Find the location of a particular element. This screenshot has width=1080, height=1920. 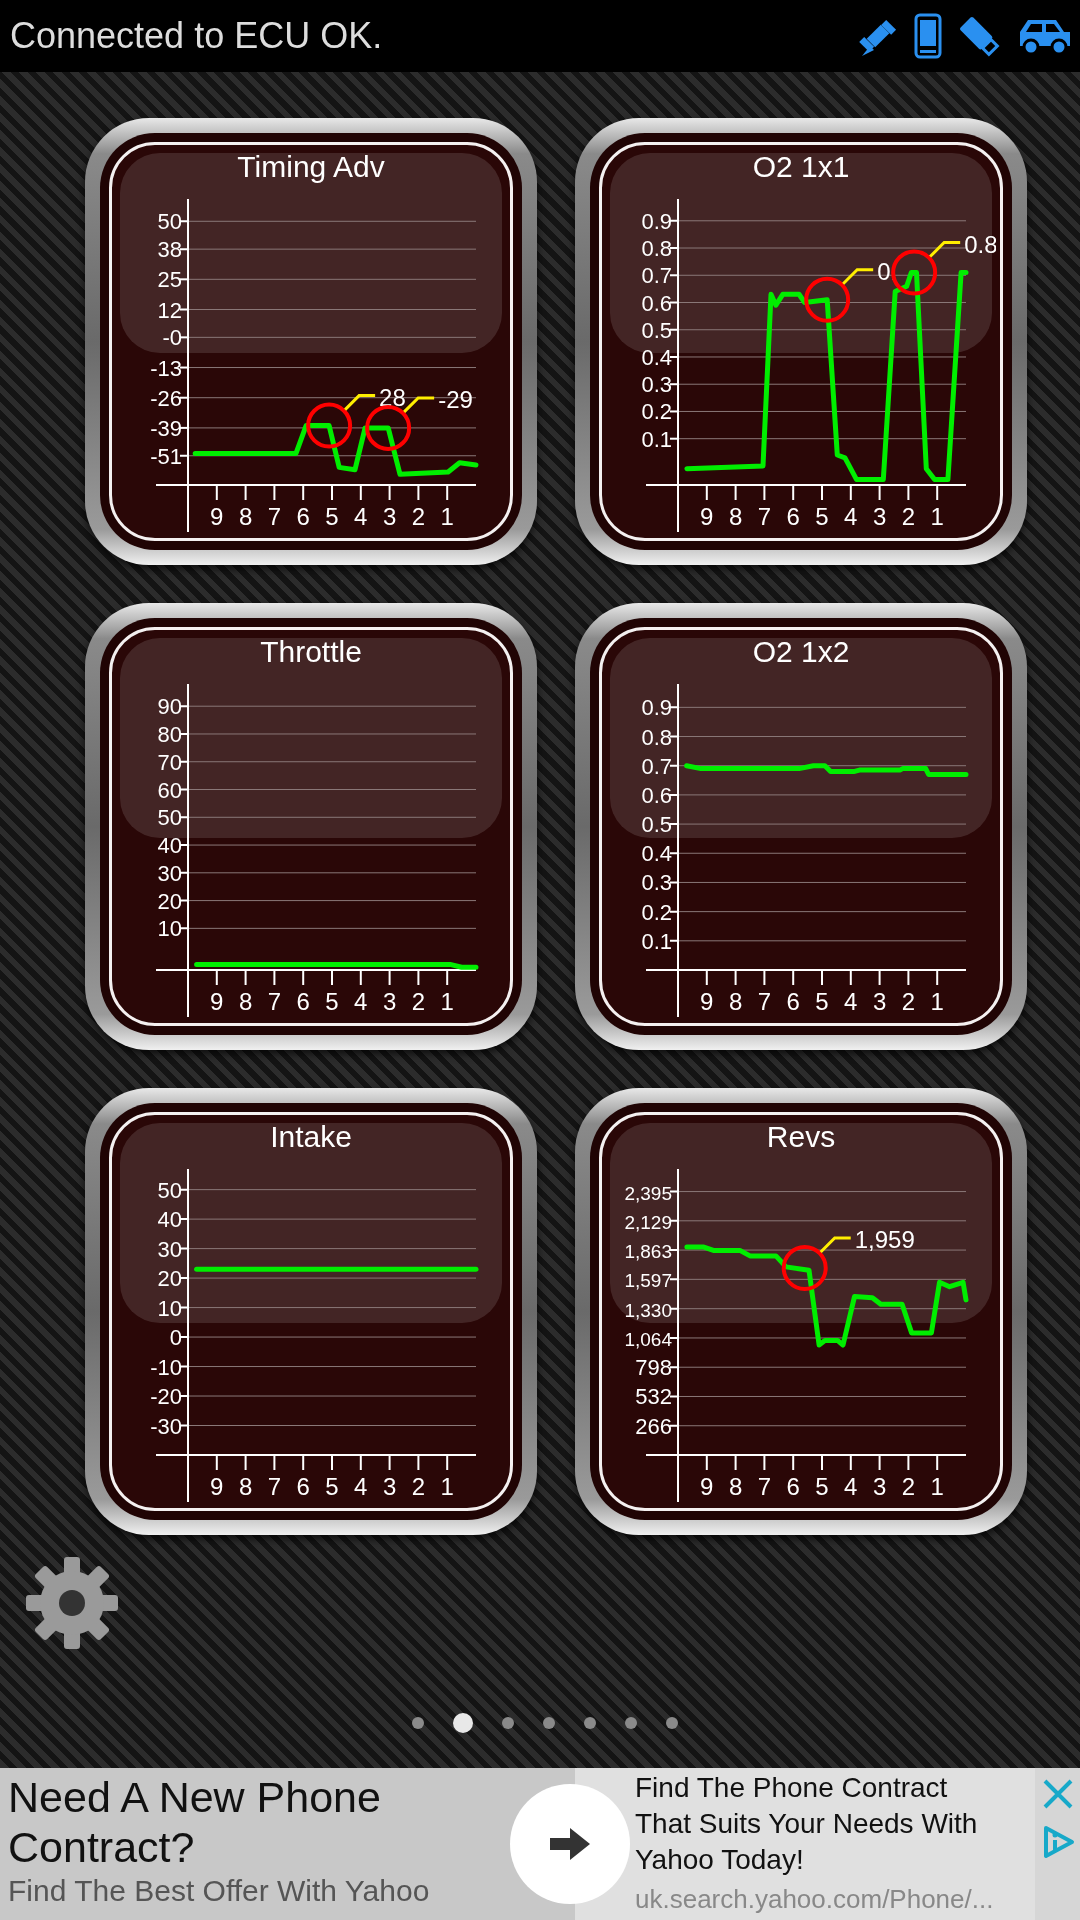

tick-label: 798 is located at coordinates (653, 1368).